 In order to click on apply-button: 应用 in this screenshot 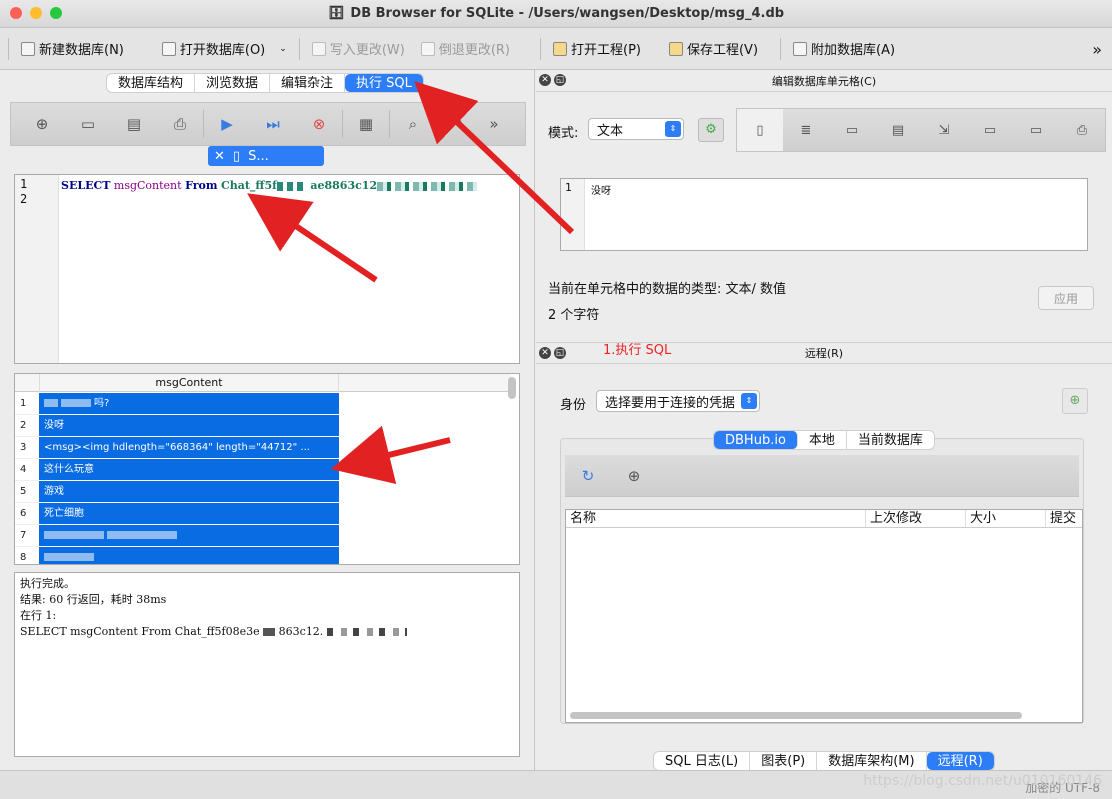, I will do `click(1066, 298)`.